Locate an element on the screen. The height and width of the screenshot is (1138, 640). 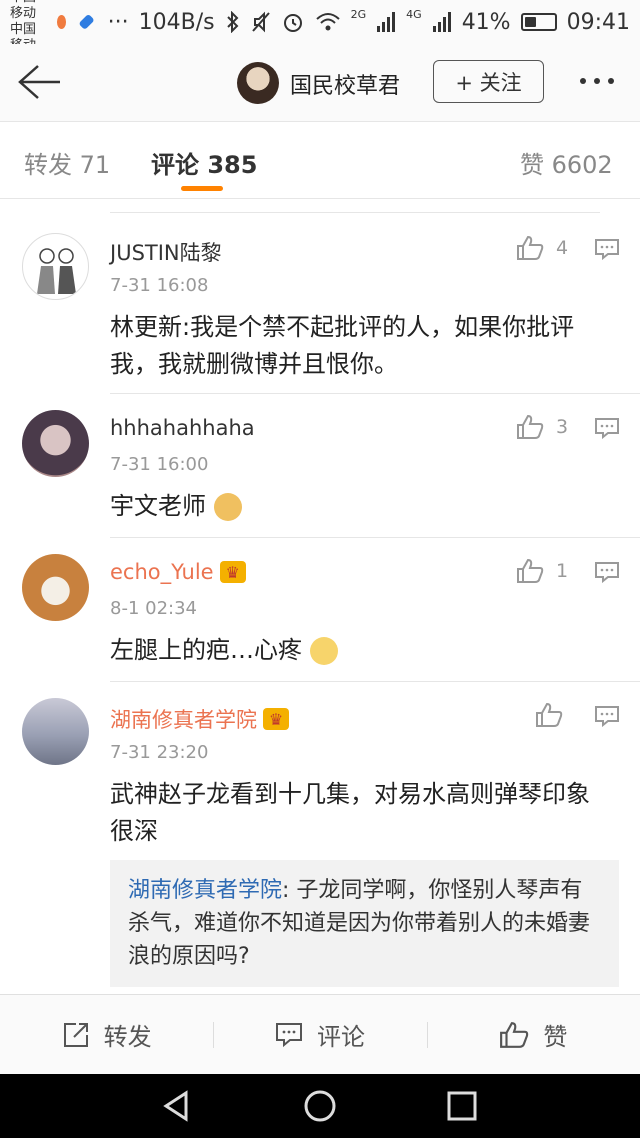
network-speed: 104B/s is located at coordinates (176, 22).